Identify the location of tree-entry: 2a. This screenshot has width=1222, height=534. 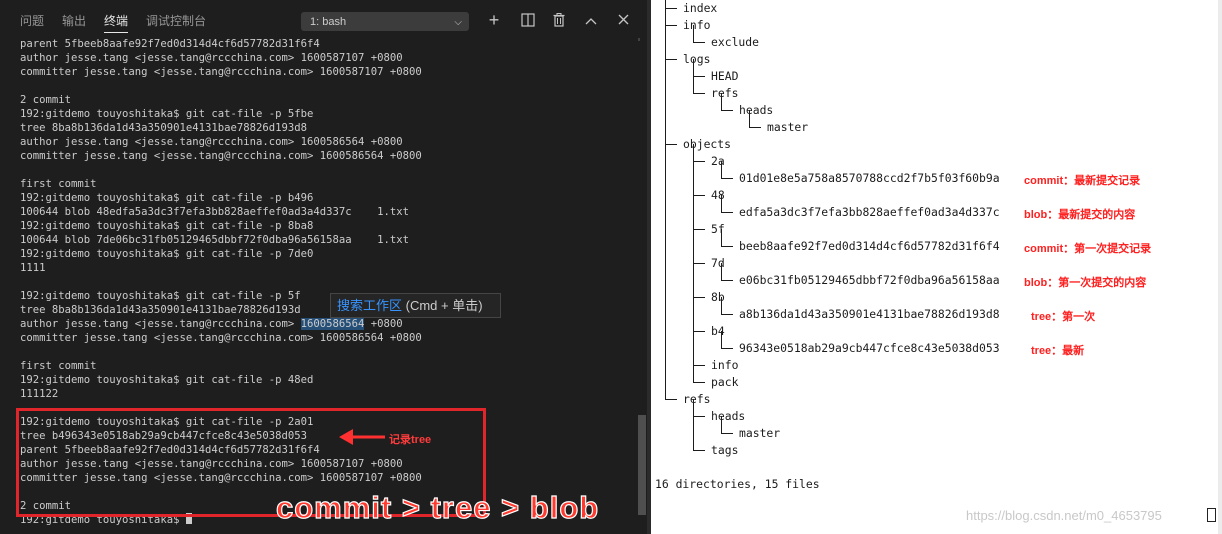
(718, 161).